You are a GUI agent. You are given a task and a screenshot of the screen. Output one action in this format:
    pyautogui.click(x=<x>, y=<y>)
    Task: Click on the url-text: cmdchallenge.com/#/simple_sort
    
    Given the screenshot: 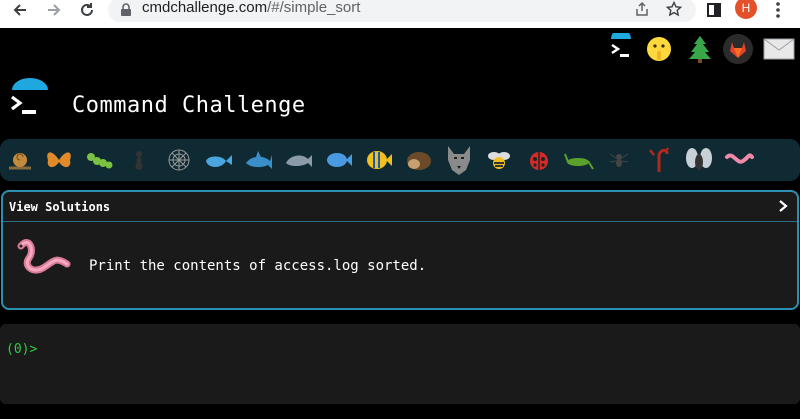 What is the action you would take?
    pyautogui.click(x=251, y=8)
    